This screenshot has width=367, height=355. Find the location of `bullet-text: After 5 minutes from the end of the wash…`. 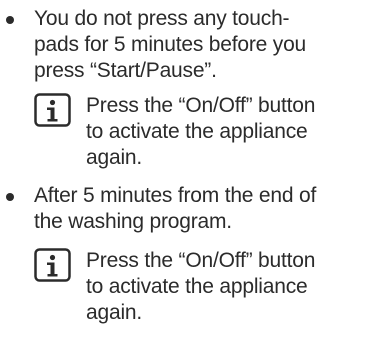

bullet-text: After 5 minutes from the end of the wash… is located at coordinates (175, 208).